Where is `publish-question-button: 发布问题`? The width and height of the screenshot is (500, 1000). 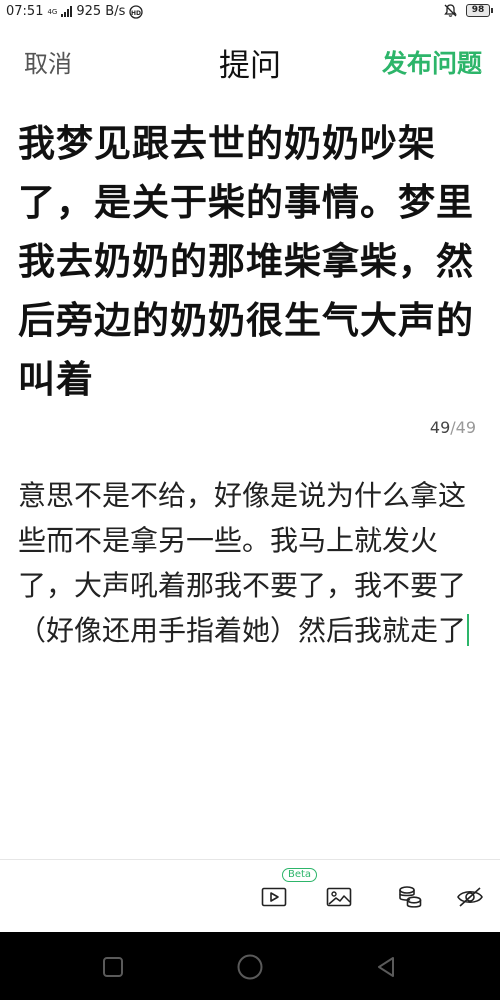
publish-question-button: 发布问题 is located at coordinates (432, 62).